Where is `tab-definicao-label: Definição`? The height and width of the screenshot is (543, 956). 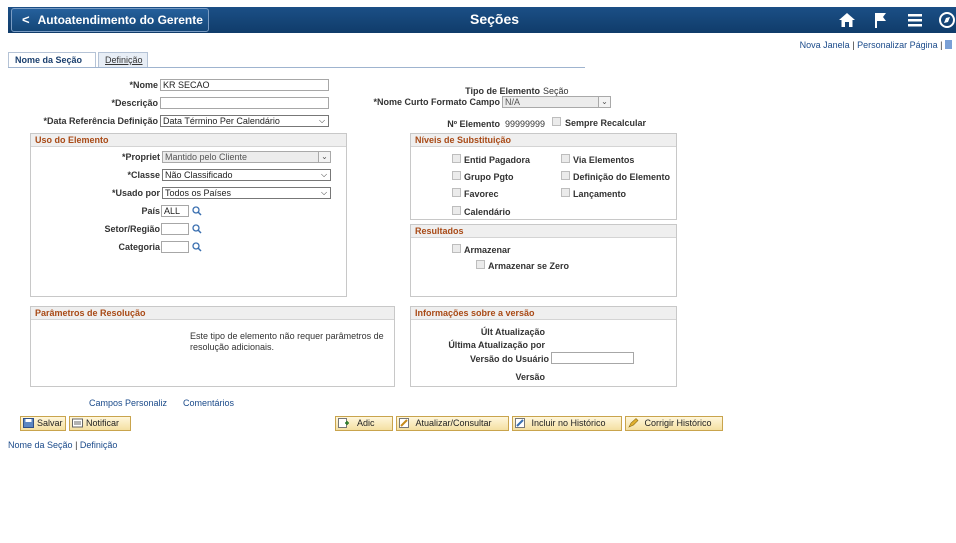
tab-definicao-label: Definição is located at coordinates (124, 60).